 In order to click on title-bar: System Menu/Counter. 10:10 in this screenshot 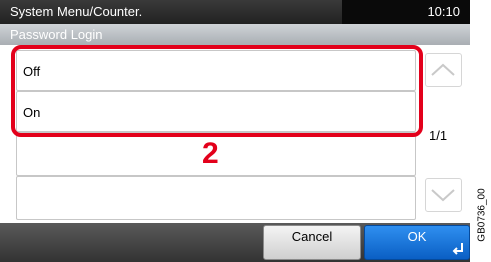, I will do `click(235, 12)`.